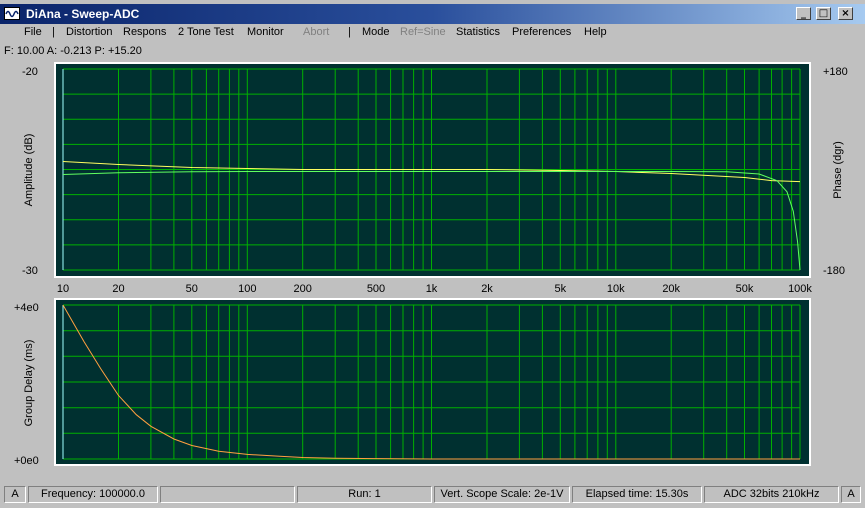 Image resolution: width=865 pixels, height=508 pixels. What do you see at coordinates (227, 494) in the screenshot?
I see `status-blank` at bounding box center [227, 494].